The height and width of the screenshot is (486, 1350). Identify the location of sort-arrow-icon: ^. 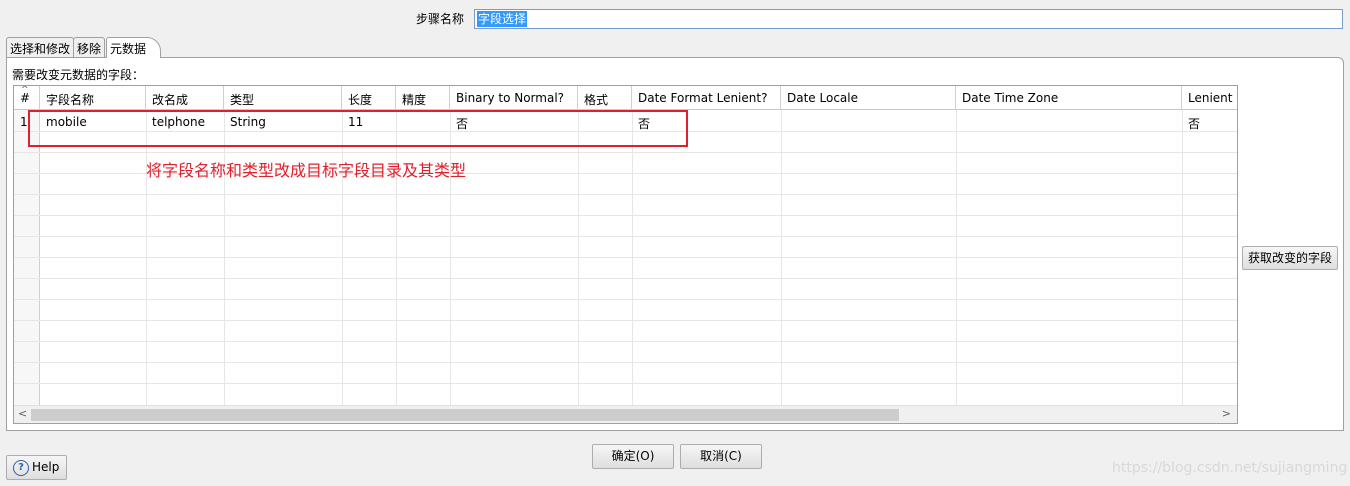
(25, 90).